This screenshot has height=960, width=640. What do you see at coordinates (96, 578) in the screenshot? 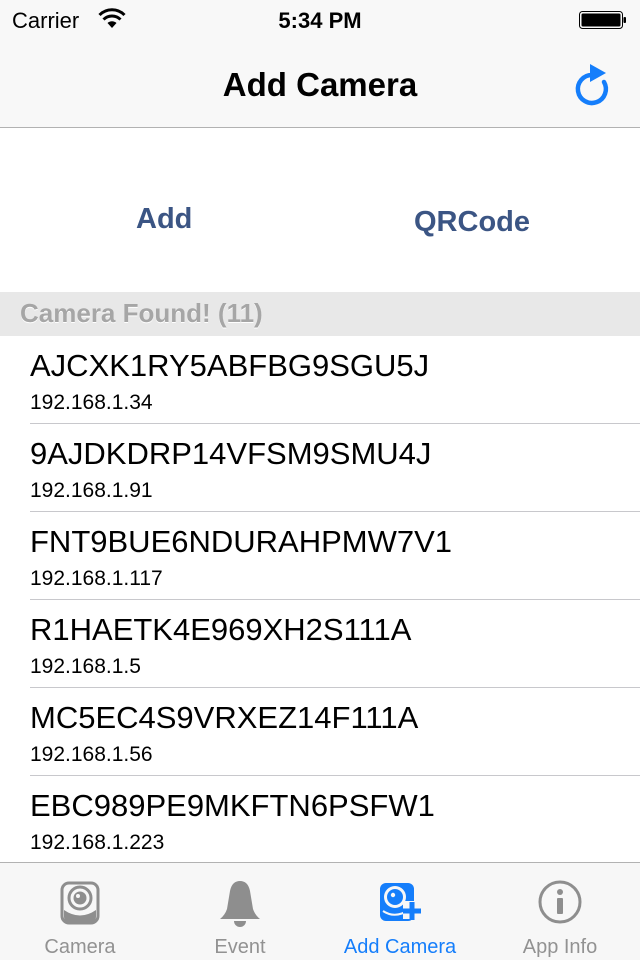
I see `camera-ip: 192.168.1.117` at bounding box center [96, 578].